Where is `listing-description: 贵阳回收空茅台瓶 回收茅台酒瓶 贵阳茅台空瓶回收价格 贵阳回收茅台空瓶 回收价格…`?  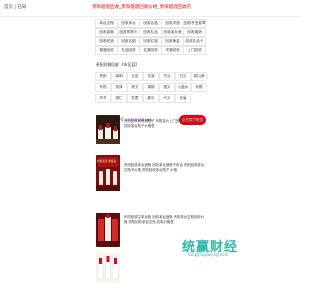
listing-description: 贵阳回收空茅台瓶 回收茅台酒瓶 贵阳茅台空瓶回收价格 贵阳回收茅台空瓶 回收价格… is located at coordinates (165, 220).